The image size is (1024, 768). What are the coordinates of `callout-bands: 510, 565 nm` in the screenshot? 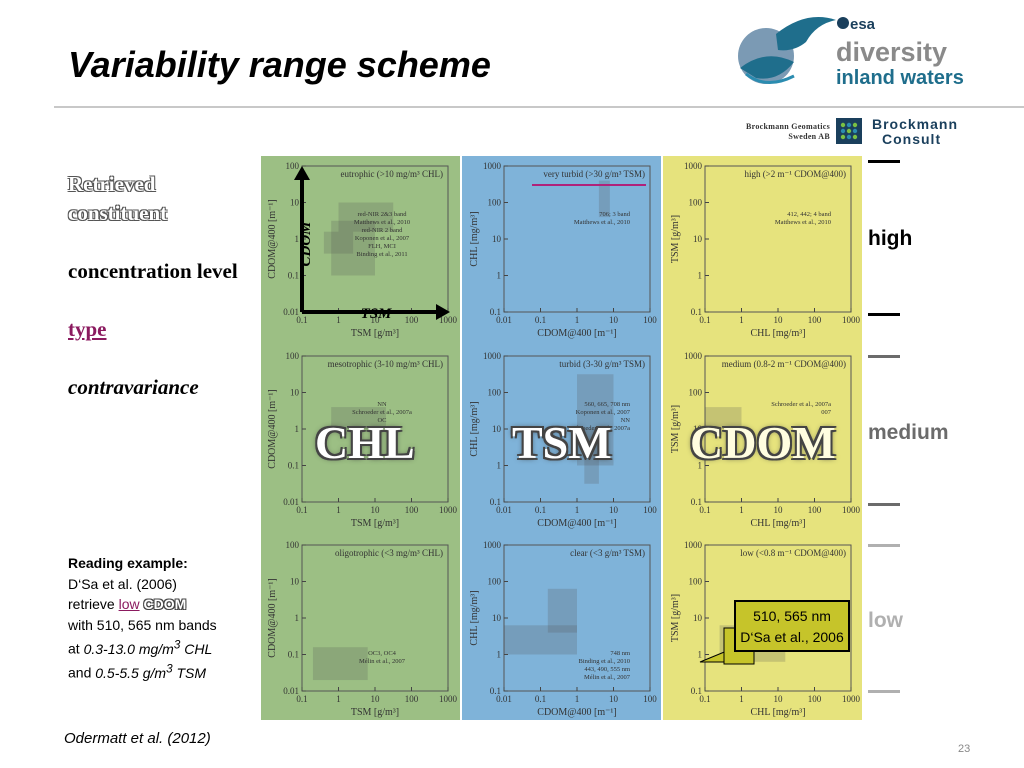 It's located at (792, 616).